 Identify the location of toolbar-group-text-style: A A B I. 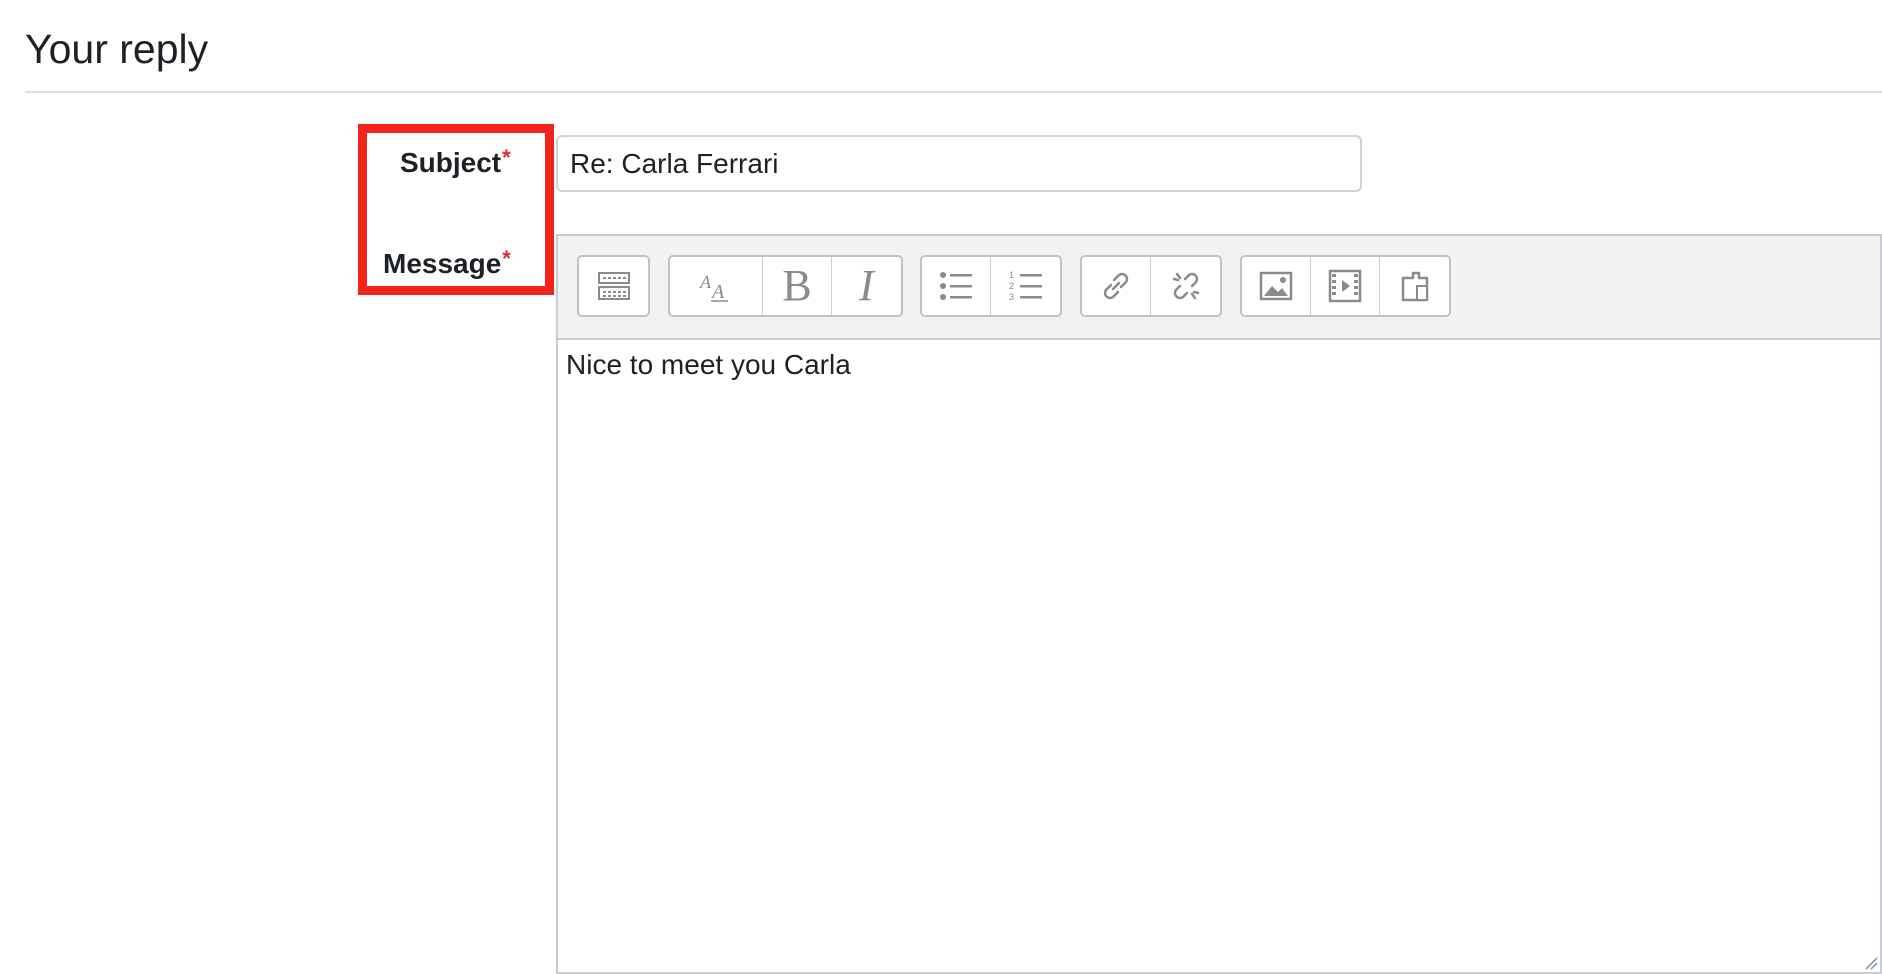
(785, 286).